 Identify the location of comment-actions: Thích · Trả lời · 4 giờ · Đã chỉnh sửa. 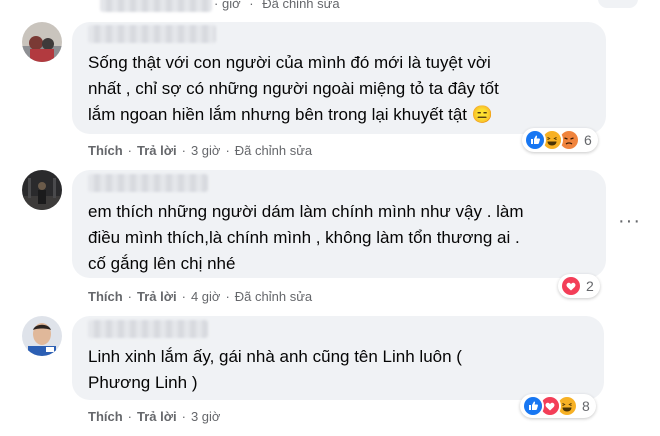
(200, 296).